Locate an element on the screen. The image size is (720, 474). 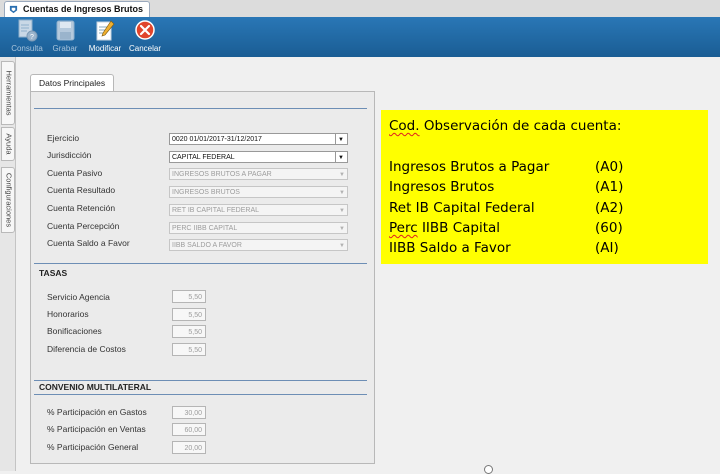
edit-icon is located at coordinates (105, 30).